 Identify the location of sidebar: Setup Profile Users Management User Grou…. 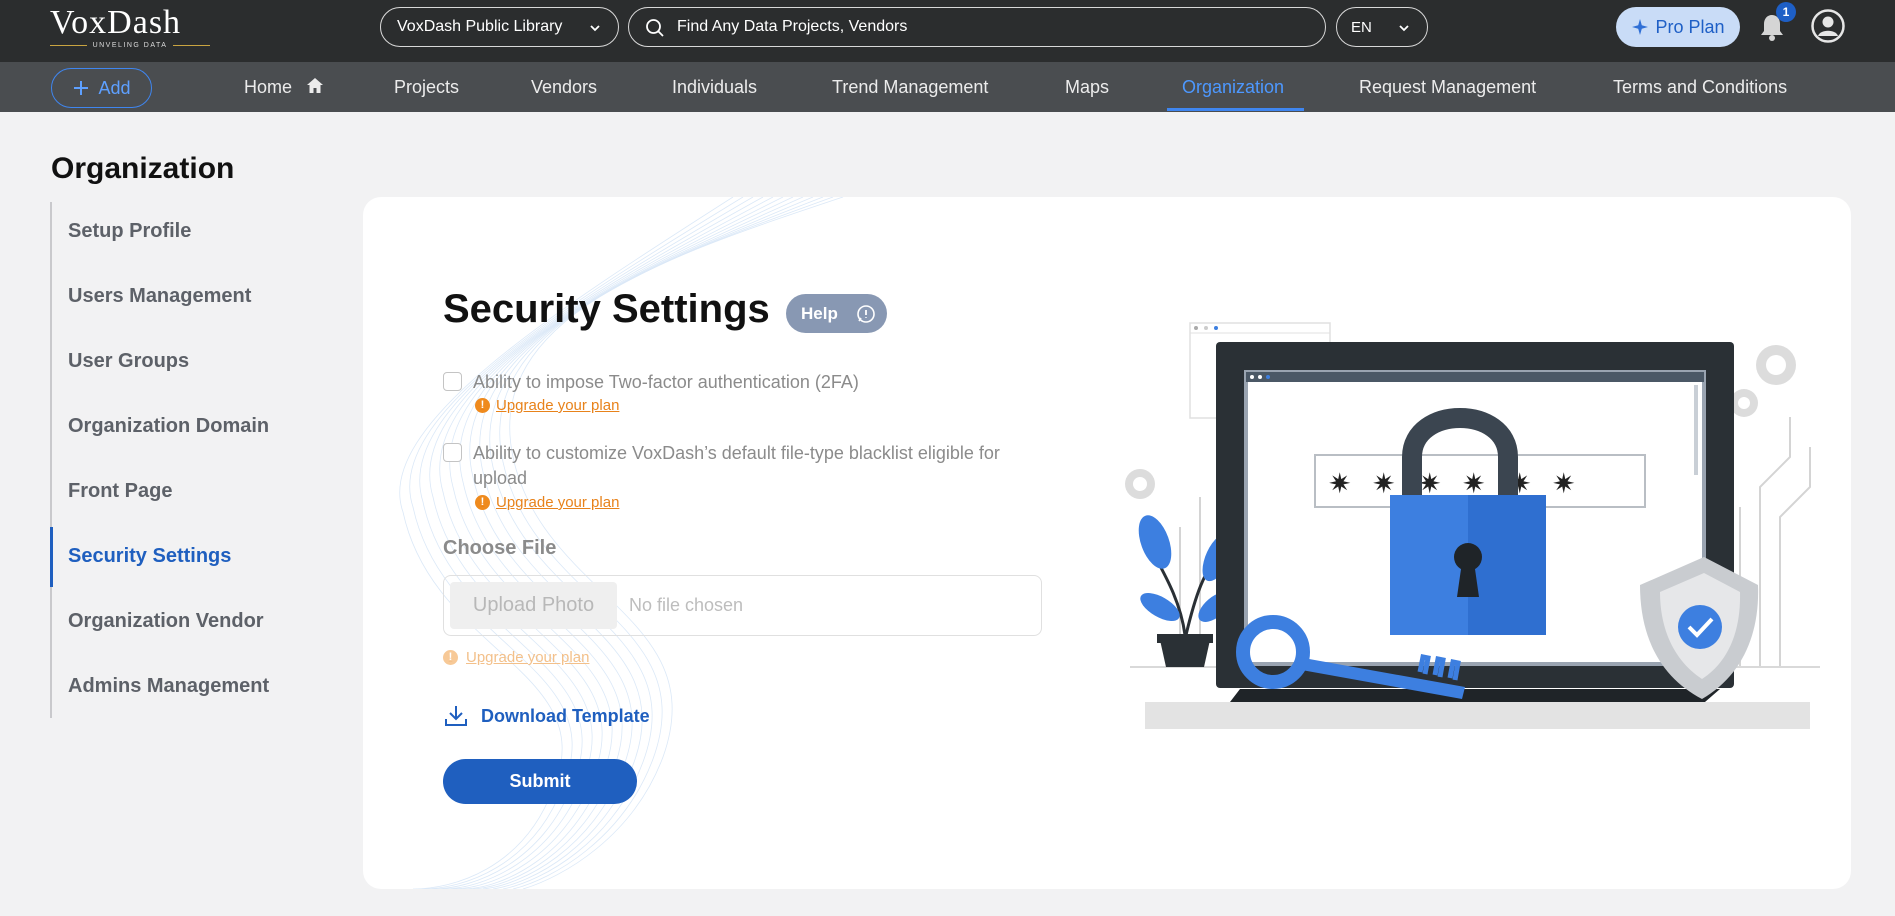
(170, 460).